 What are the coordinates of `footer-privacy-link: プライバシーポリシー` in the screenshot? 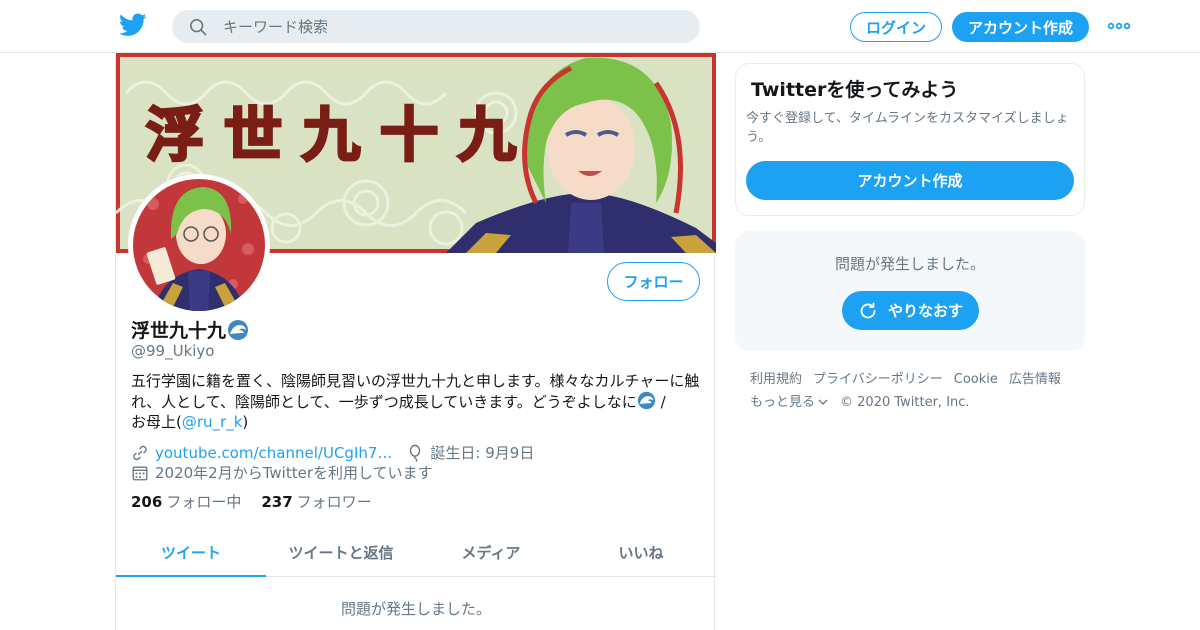 It's located at (878, 379).